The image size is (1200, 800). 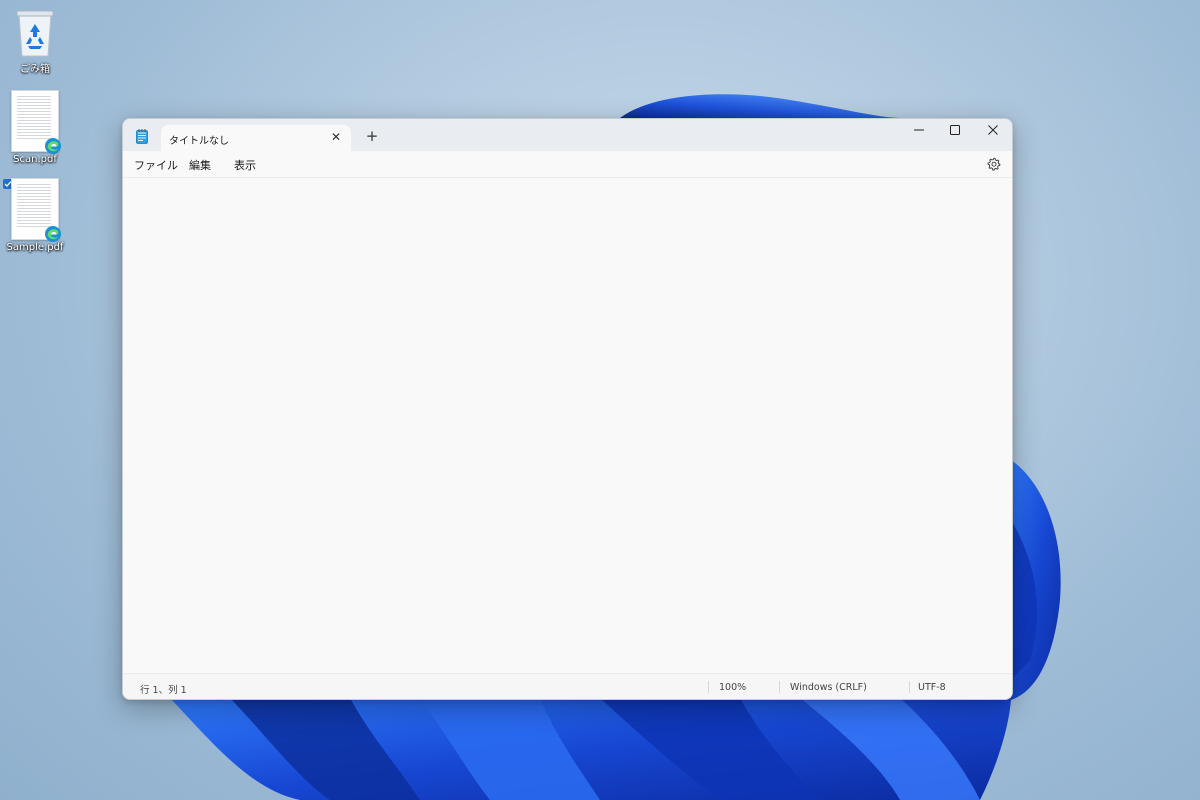 I want to click on desktop-icon-scan-pdf: Scan.pdf, so click(x=35, y=127).